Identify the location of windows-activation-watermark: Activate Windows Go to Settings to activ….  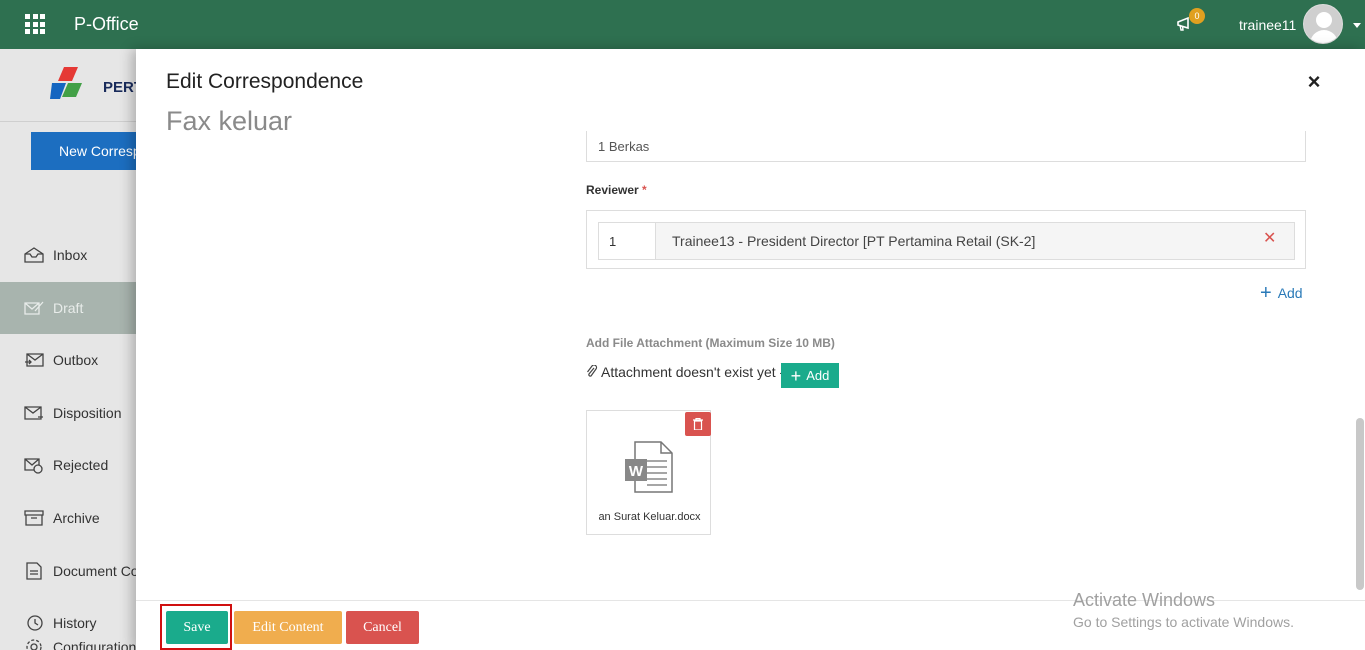
(1183, 610).